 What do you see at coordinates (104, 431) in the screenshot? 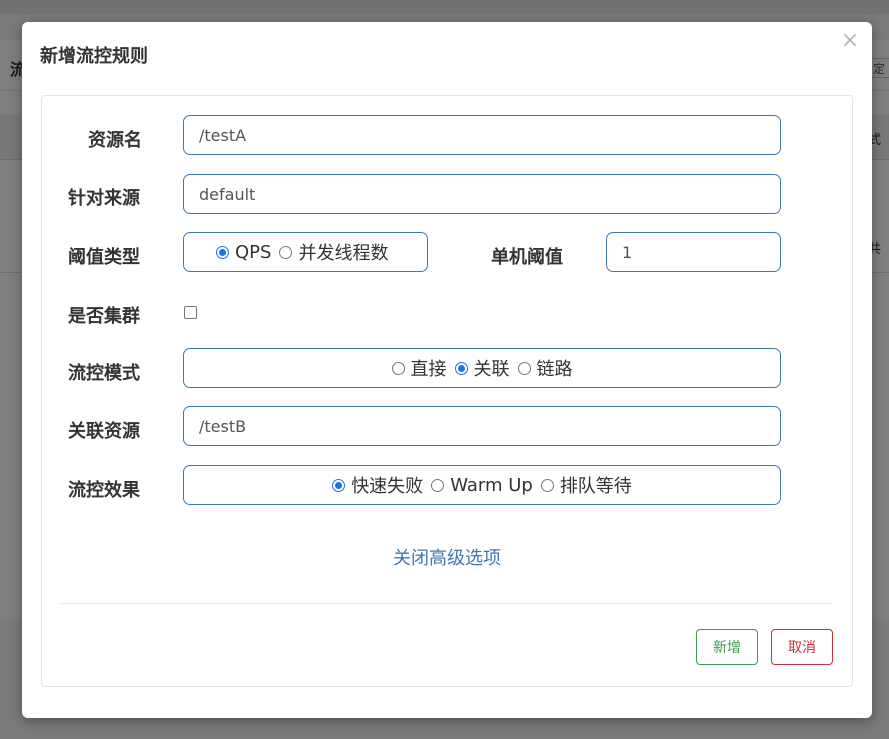
I see `ref-resource-label: 关联资源` at bounding box center [104, 431].